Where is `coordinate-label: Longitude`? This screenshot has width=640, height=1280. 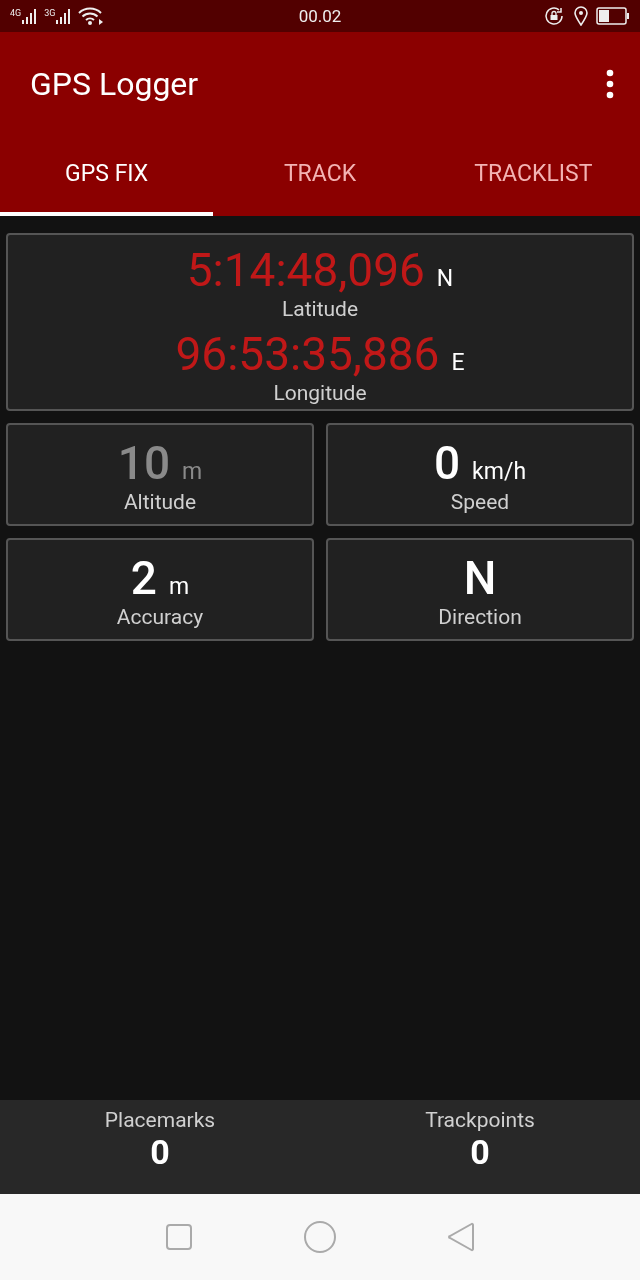 coordinate-label: Longitude is located at coordinates (320, 393).